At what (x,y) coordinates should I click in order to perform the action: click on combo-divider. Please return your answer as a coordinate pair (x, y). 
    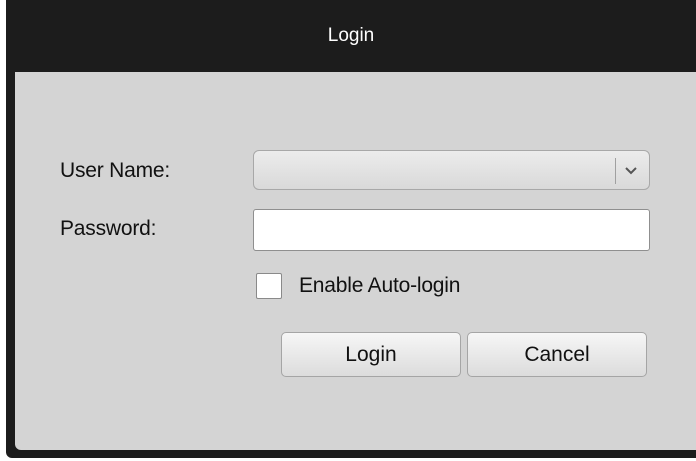
    Looking at the image, I should click on (615, 171).